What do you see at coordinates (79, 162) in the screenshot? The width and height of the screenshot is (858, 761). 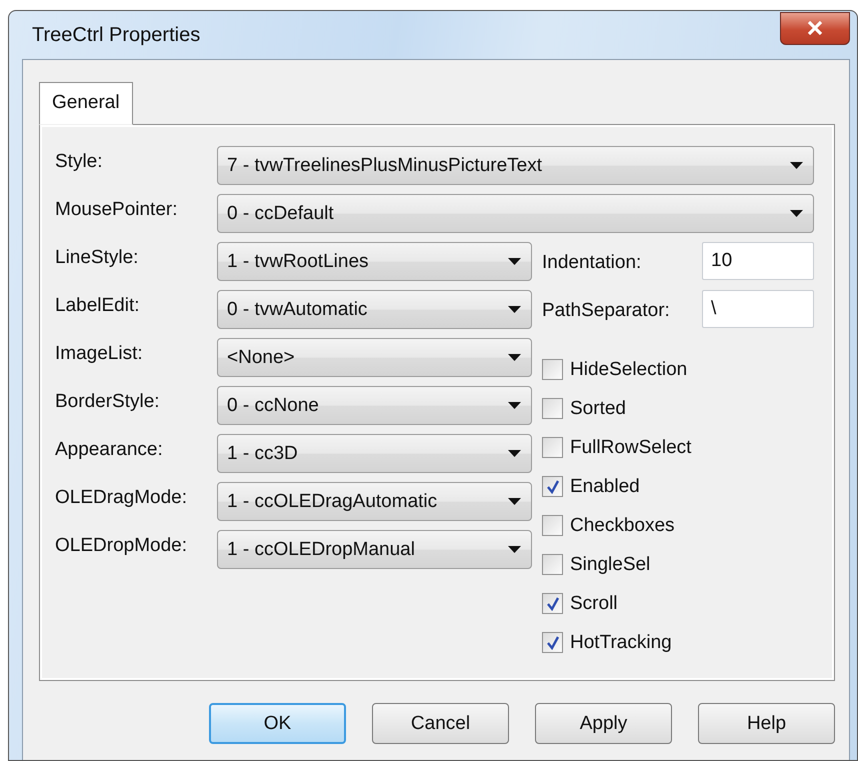 I see `property-label: Style:` at bounding box center [79, 162].